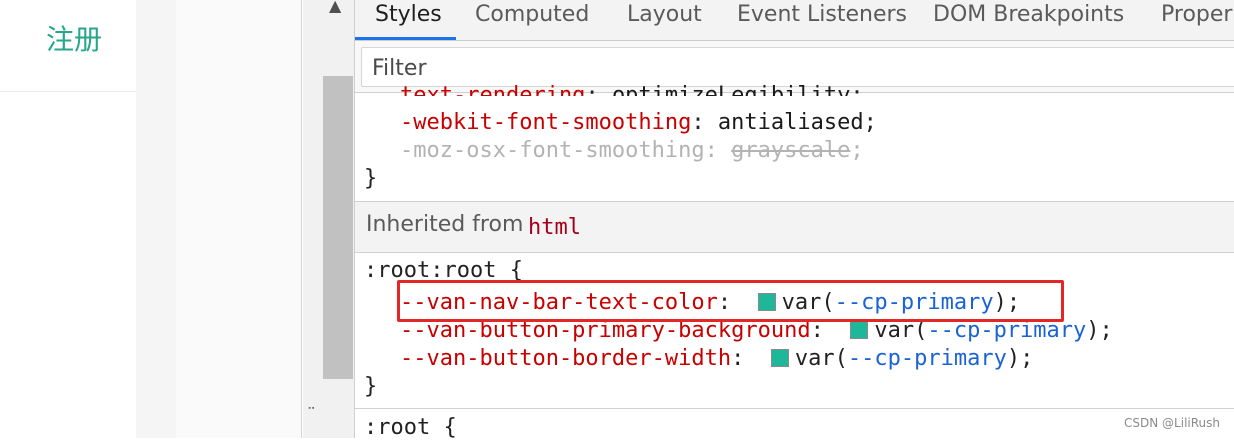 The width and height of the screenshot is (1234, 442). Describe the element at coordinates (797, 67) in the screenshot. I see `filter-input: Filter` at that location.